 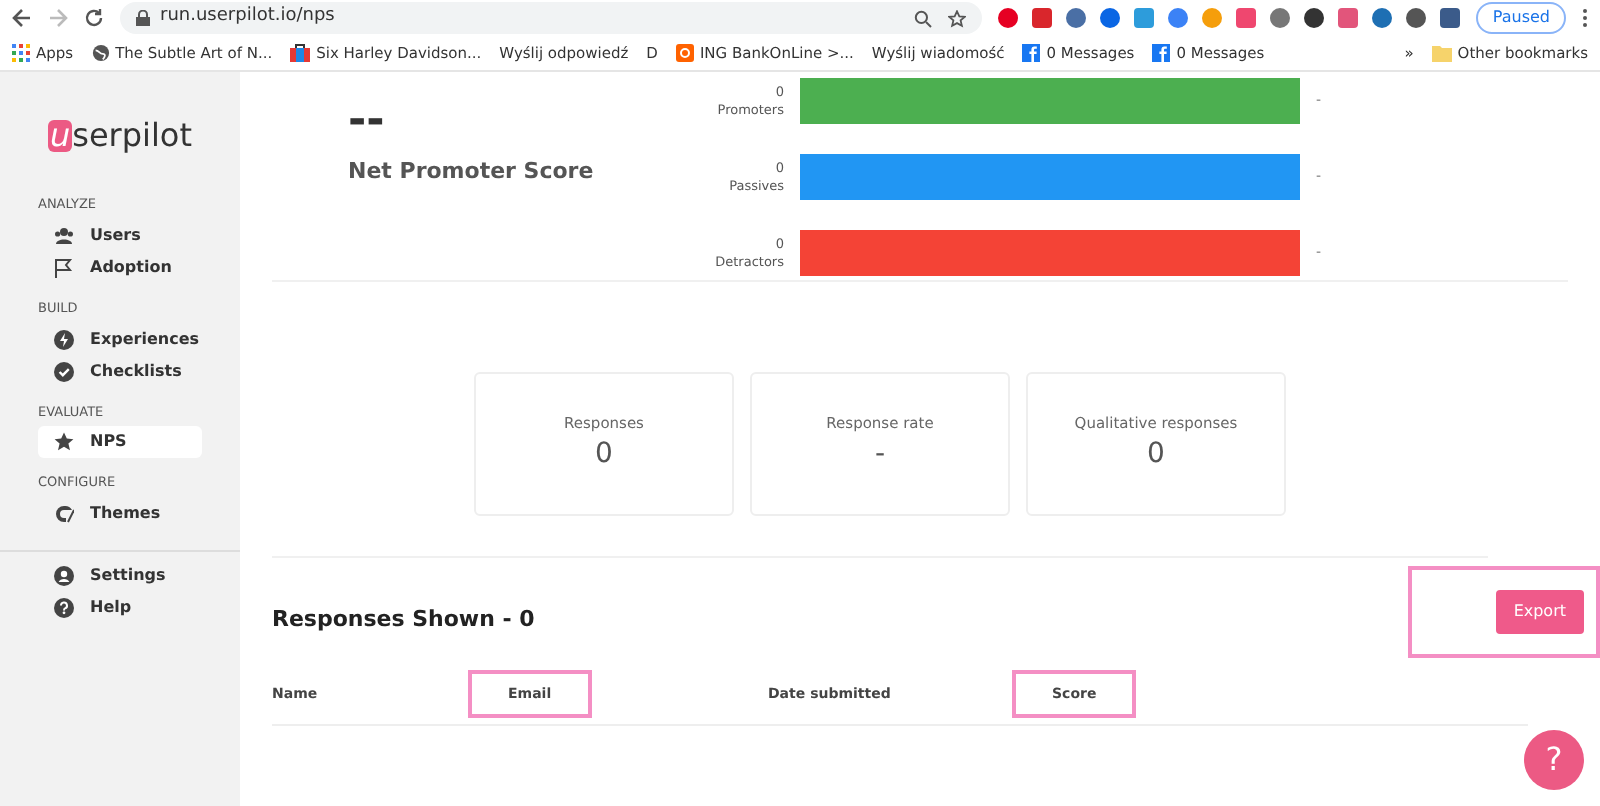 What do you see at coordinates (64, 235) in the screenshot?
I see `users-icon` at bounding box center [64, 235].